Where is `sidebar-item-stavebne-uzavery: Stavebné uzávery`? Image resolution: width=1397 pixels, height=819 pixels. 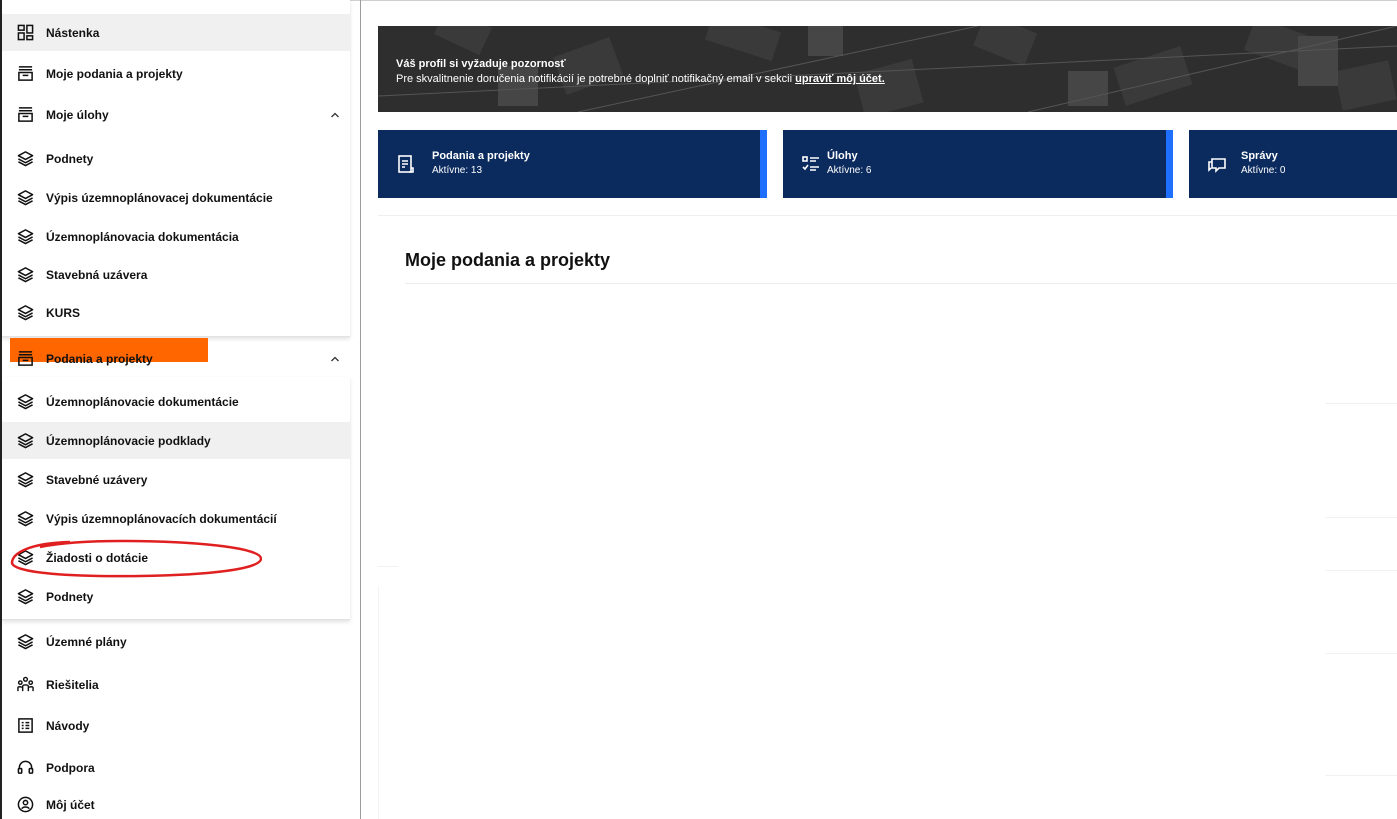
sidebar-item-stavebne-uzavery: Stavebné uzávery is located at coordinates (176, 479).